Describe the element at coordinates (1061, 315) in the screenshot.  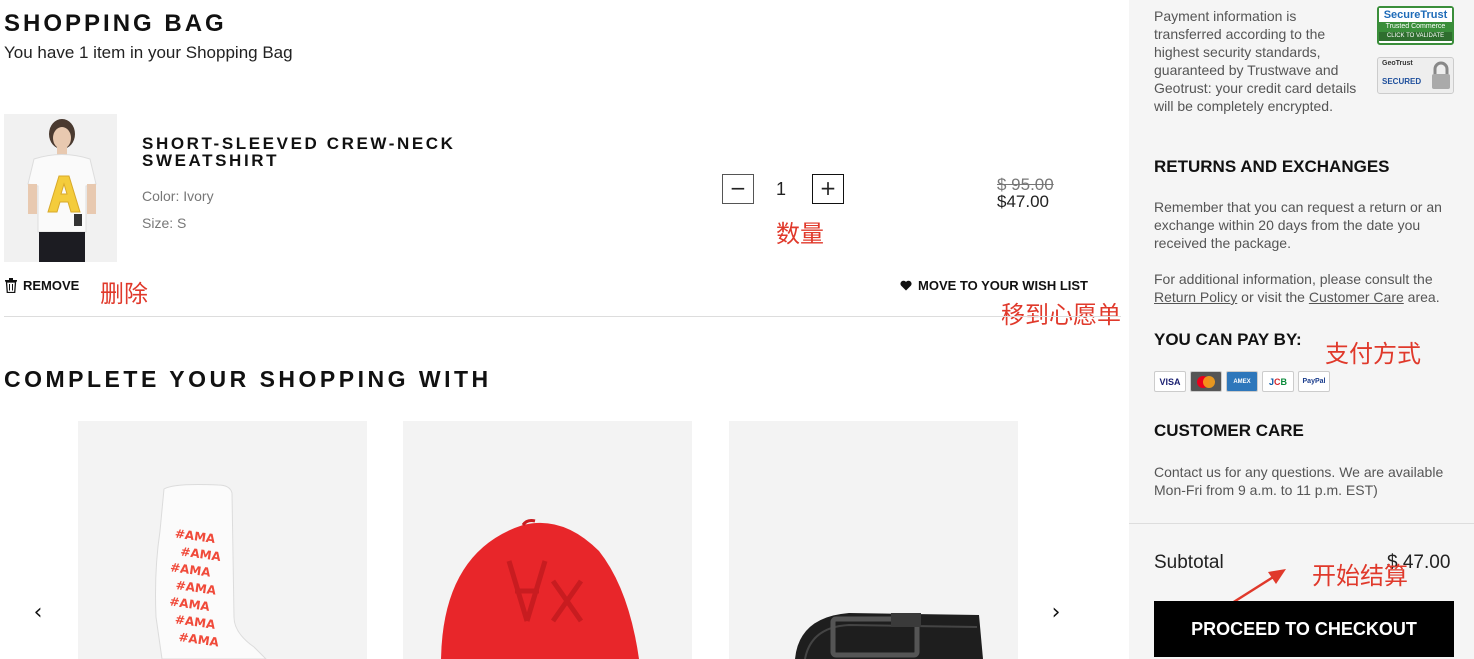
I see `wishlist-annotation: 移到心愿单` at that location.